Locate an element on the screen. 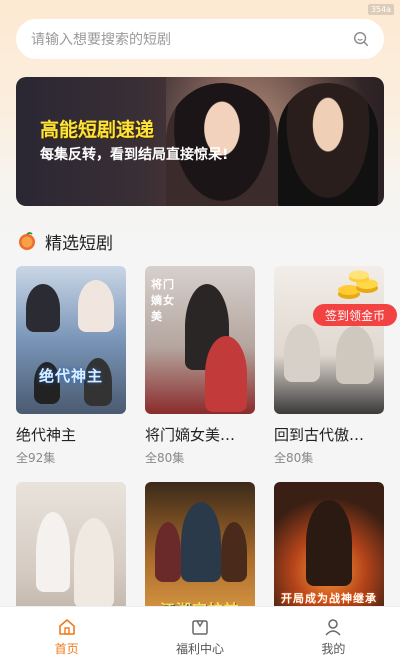  poster-caption: 将门嫡女美 is located at coordinates (163, 300).